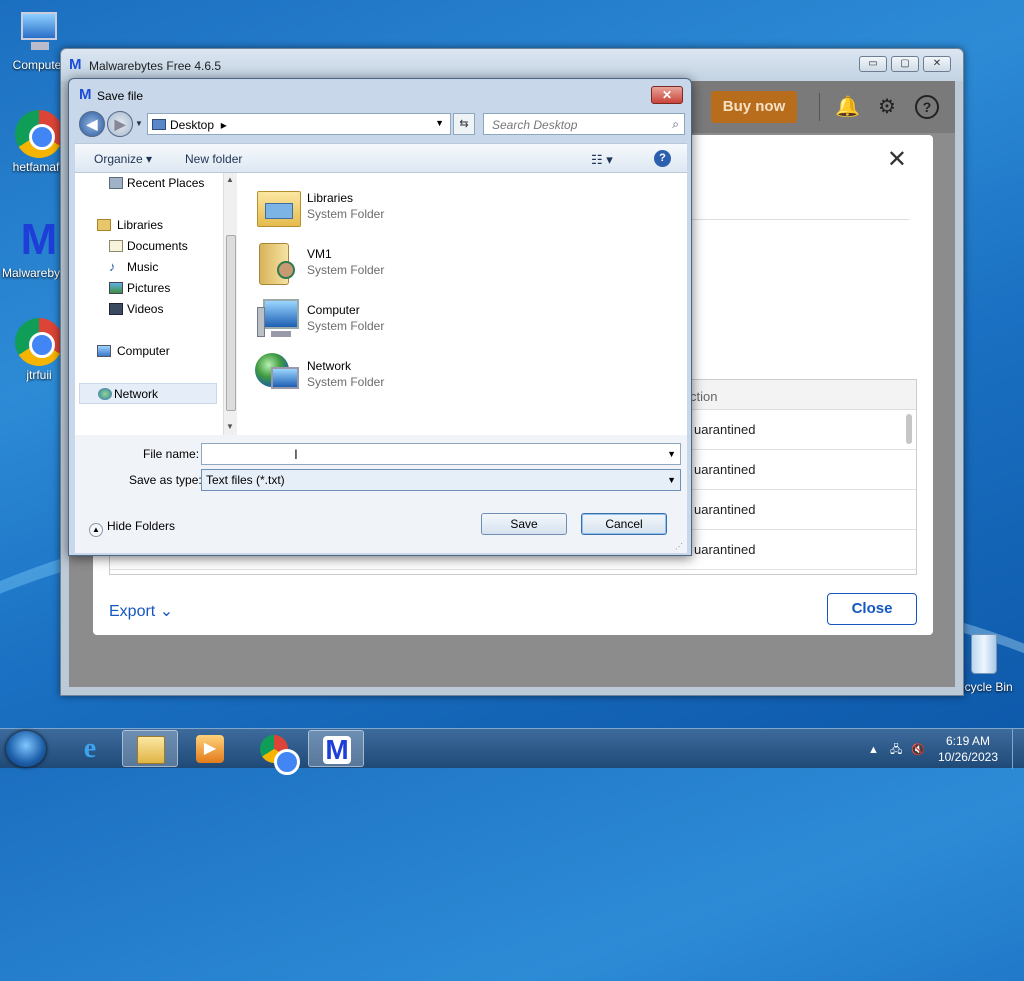 This screenshot has height=981, width=1024. Describe the element at coordinates (441, 480) in the screenshot. I see `save-as-type-select: Text files (*.txt) ▼` at that location.